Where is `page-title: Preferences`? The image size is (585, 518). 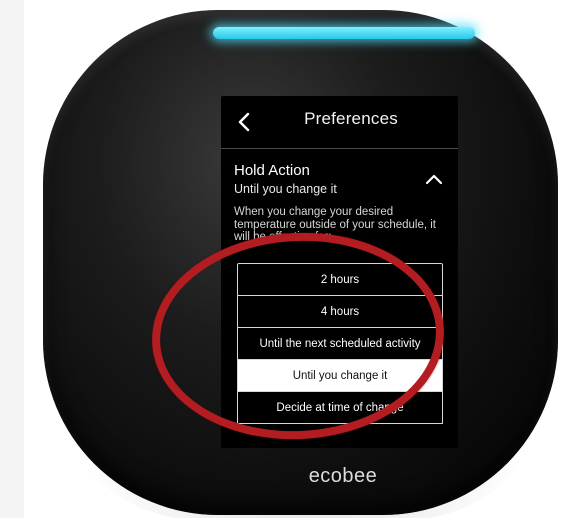
page-title: Preferences is located at coordinates (351, 118).